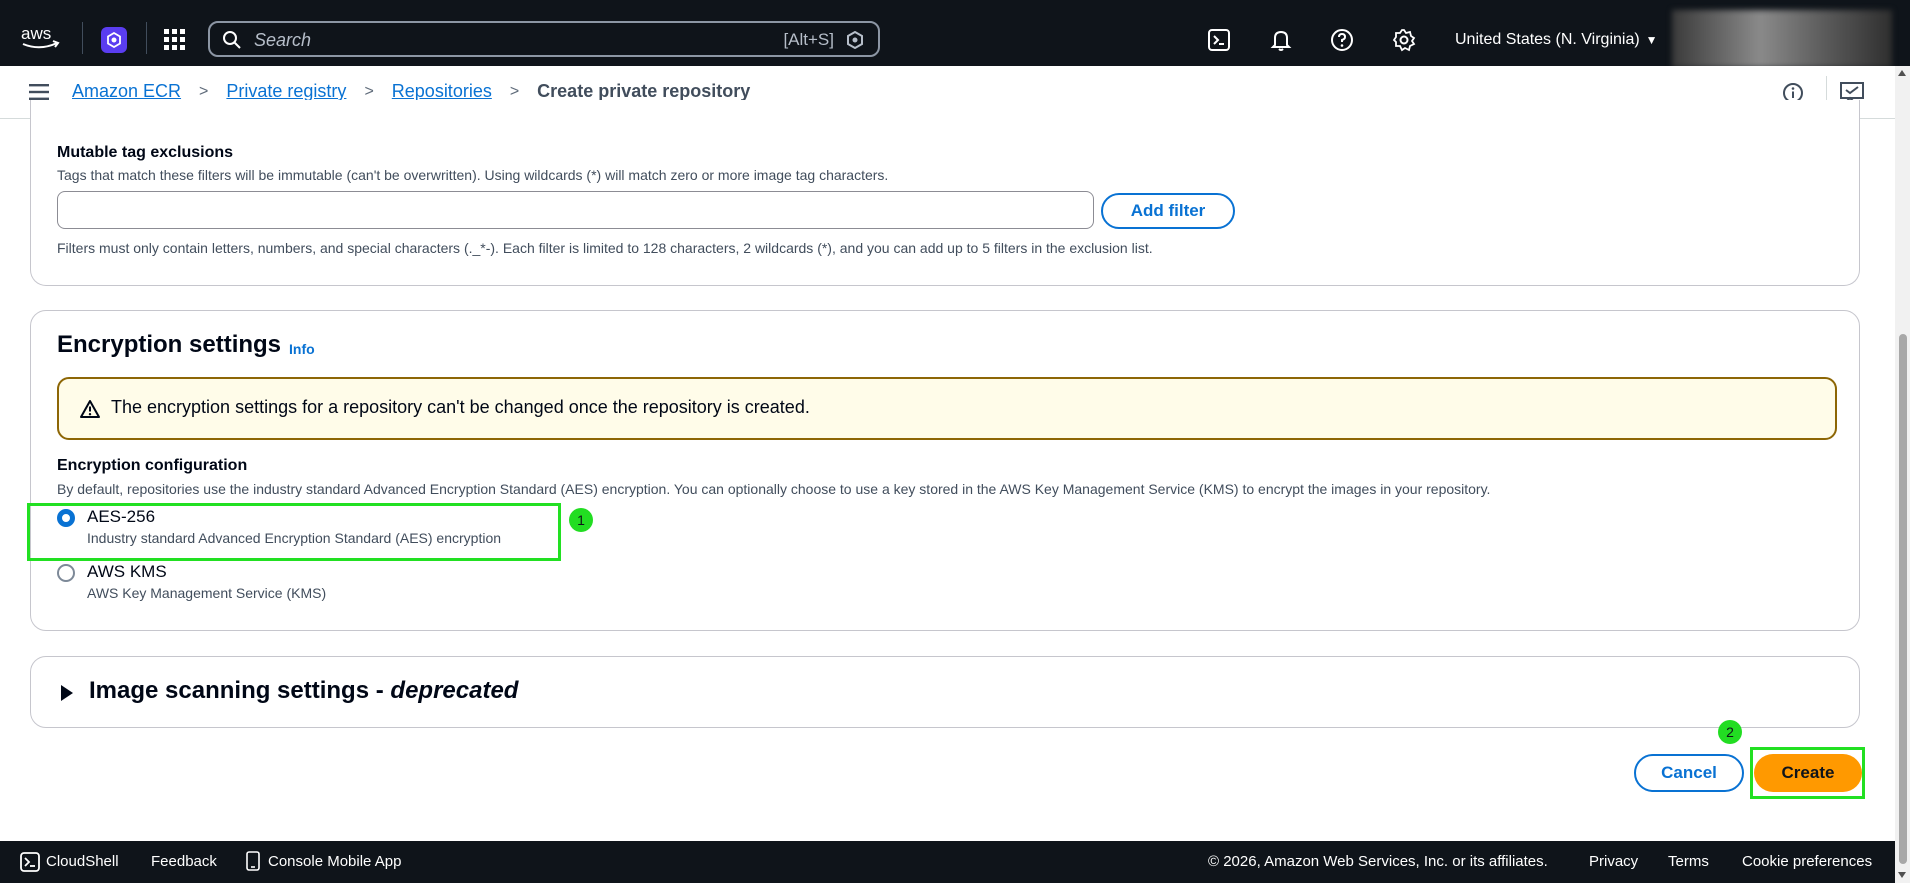 The width and height of the screenshot is (1910, 883). What do you see at coordinates (1688, 861) in the screenshot?
I see `footer-terms-link: Terms` at bounding box center [1688, 861].